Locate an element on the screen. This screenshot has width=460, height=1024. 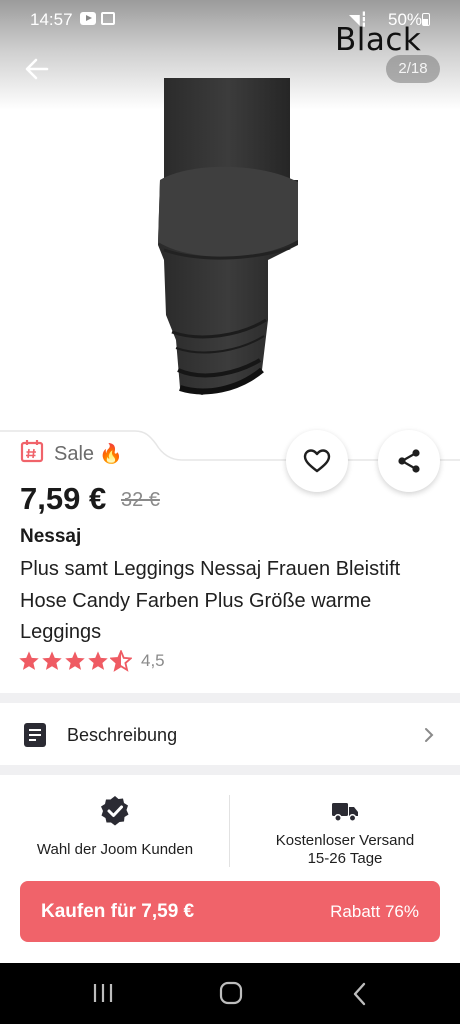
verified-badge-icon is located at coordinates (115, 811).